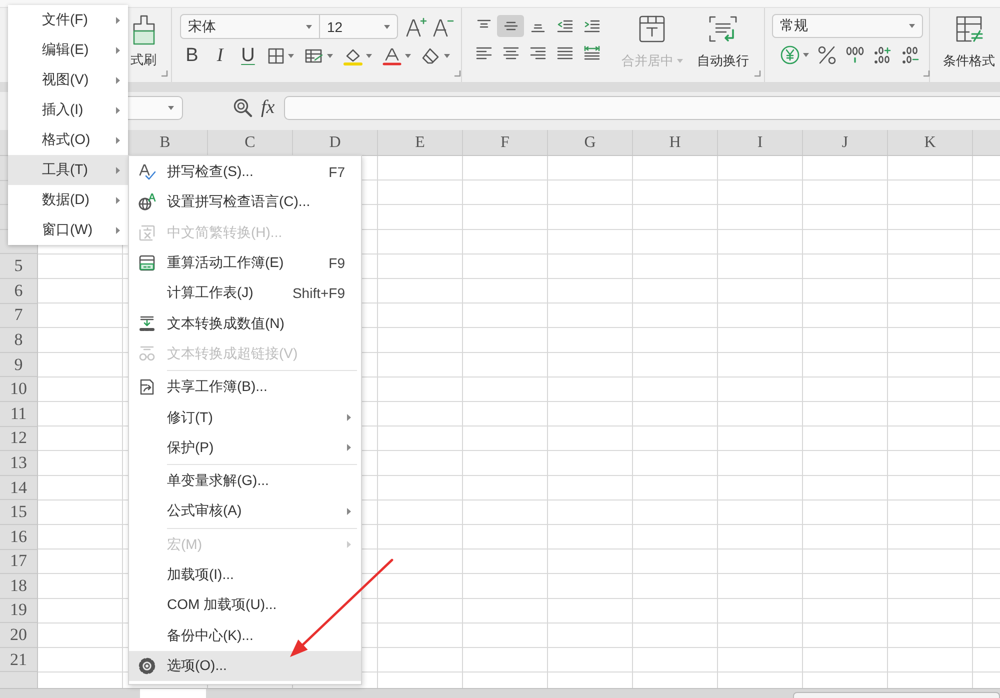 The width and height of the screenshot is (1000, 698). I want to click on row-header: 11, so click(18, 414).